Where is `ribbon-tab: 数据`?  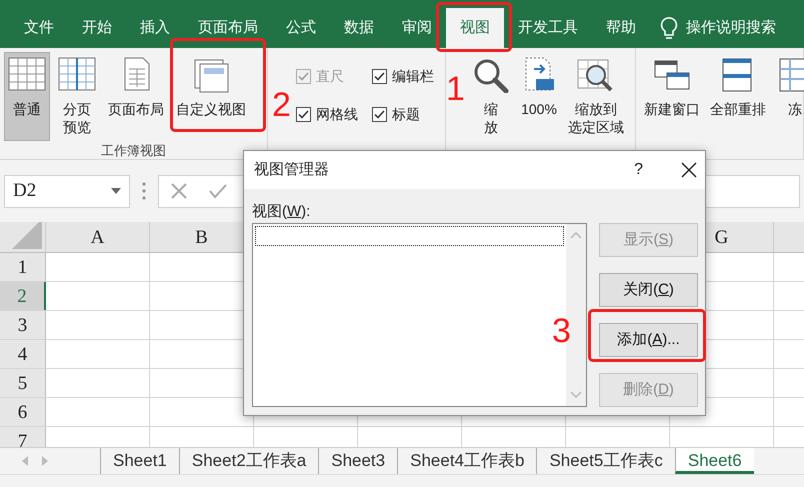
ribbon-tab: 数据 is located at coordinates (359, 28).